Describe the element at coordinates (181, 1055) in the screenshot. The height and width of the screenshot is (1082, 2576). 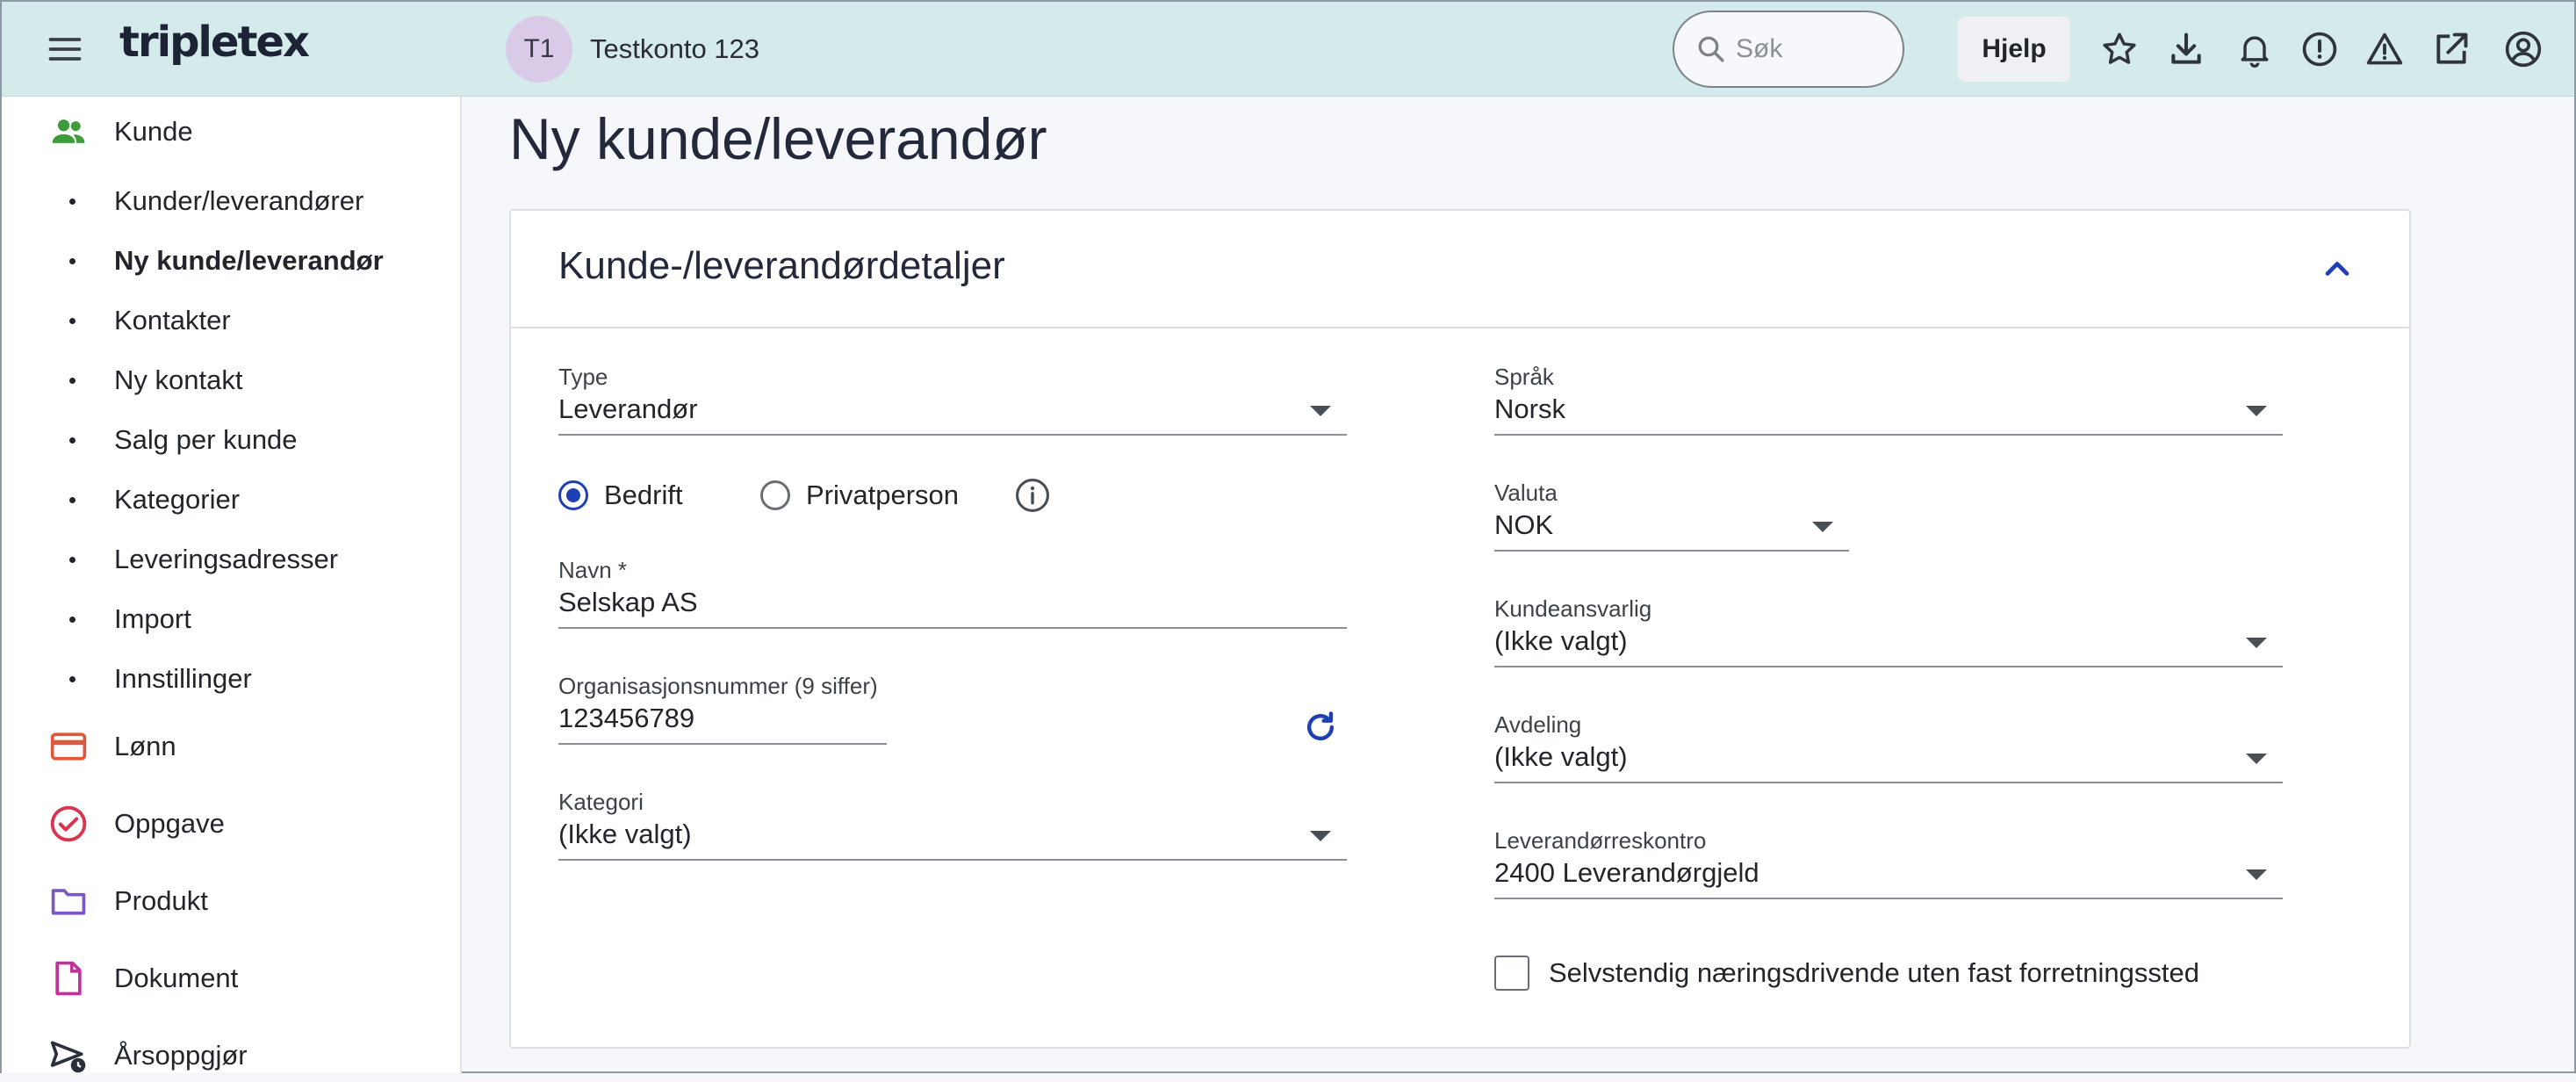
I see `sidebar-item-label: Årsoppgjør` at that location.